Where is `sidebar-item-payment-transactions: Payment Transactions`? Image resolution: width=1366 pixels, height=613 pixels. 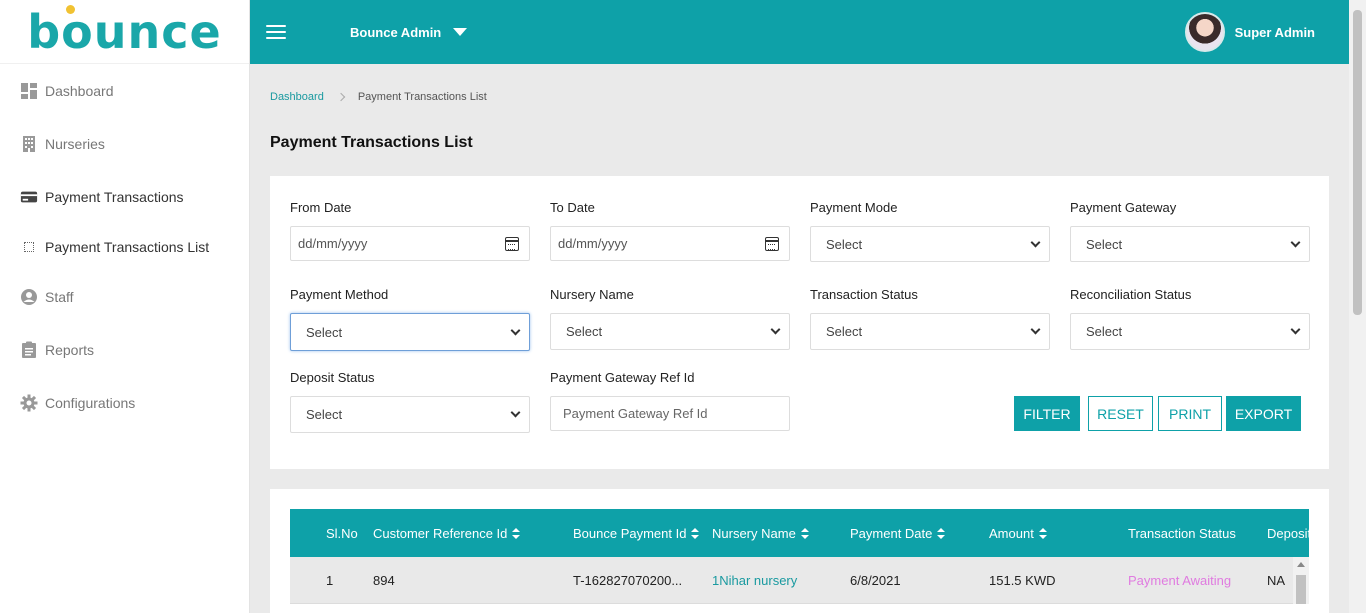 sidebar-item-payment-transactions: Payment Transactions is located at coordinates (124, 196).